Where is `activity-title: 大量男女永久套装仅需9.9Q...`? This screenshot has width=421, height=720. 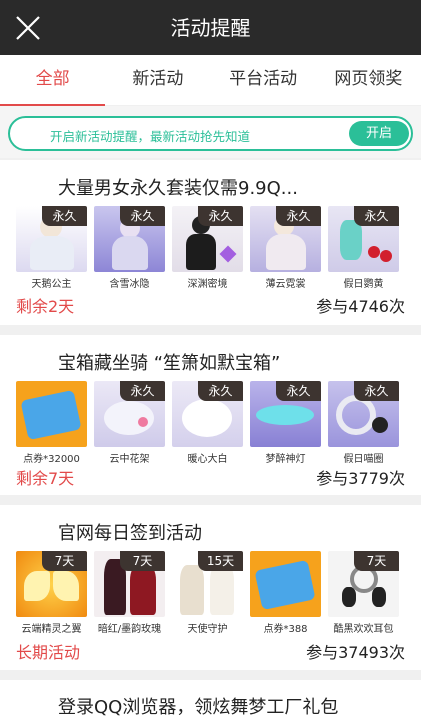
activity-title: 大量男女永久套装仅需9.9Q... is located at coordinates (178, 188).